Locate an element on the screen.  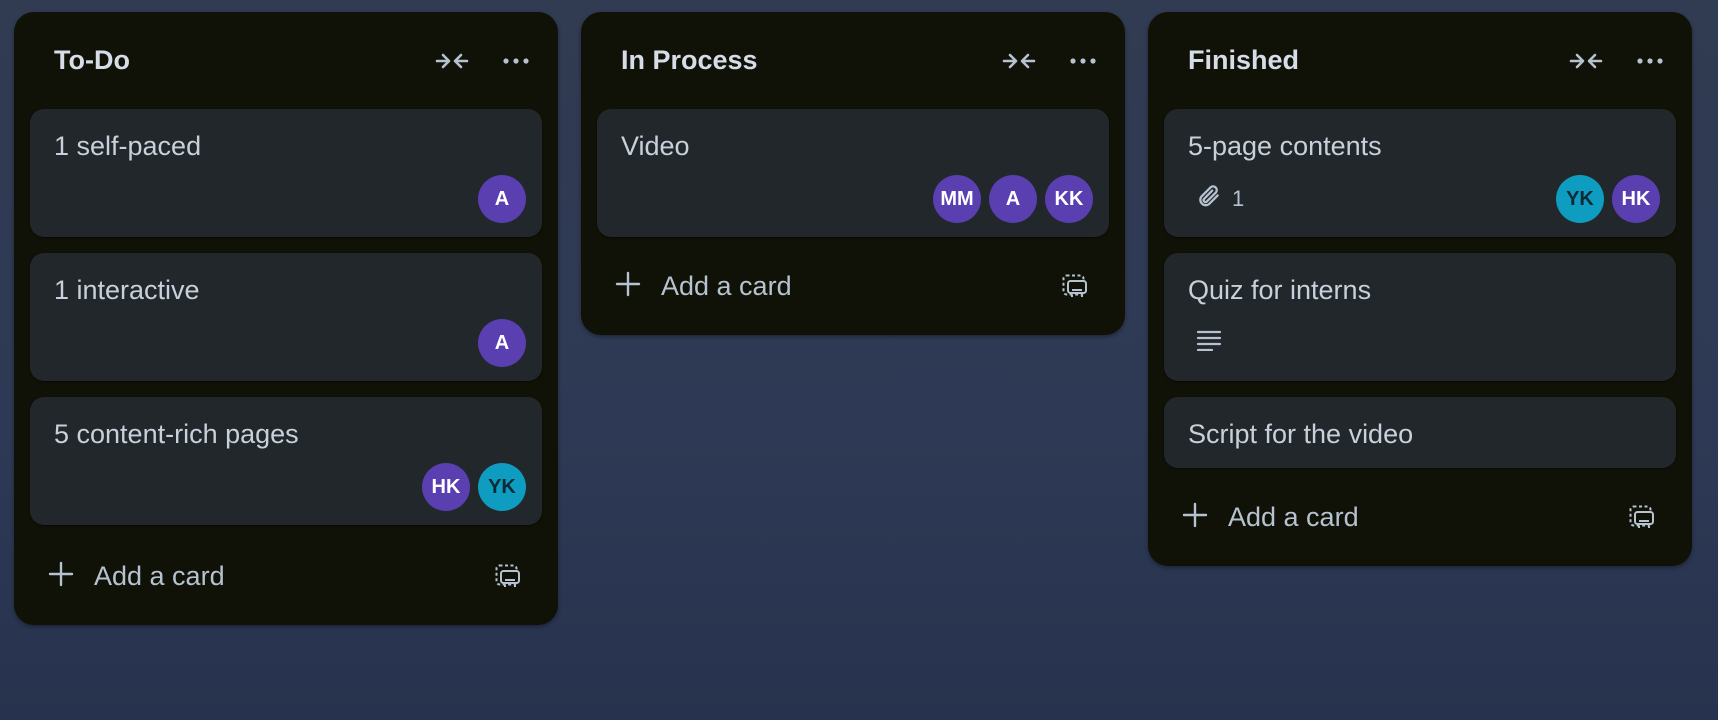
list-header: In Process is located at coordinates (853, 60).